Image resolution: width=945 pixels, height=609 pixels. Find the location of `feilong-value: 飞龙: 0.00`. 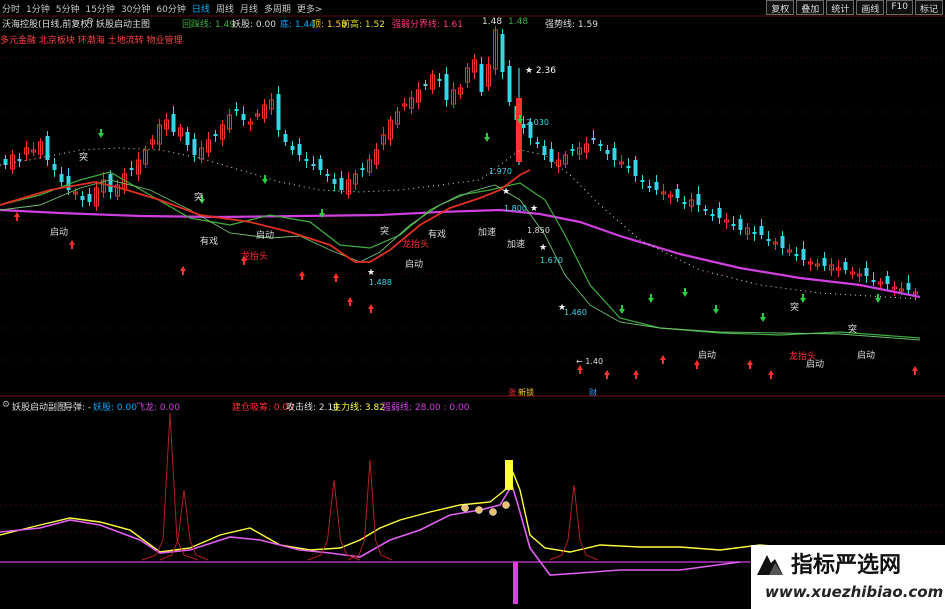

feilong-value: 飞龙: 0.00 is located at coordinates (158, 408).